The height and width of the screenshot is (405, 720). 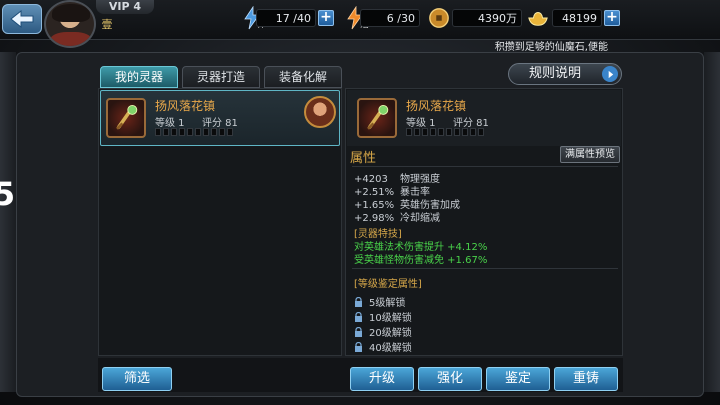 I want to click on coin-icon, so click(x=440, y=19).